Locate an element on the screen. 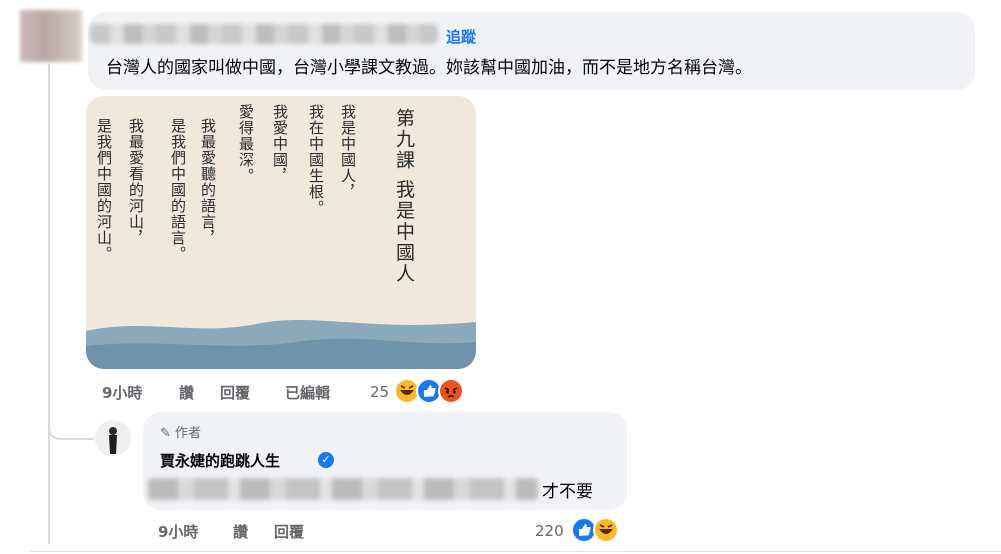 The width and height of the screenshot is (1001, 554). comment-text: 台灣人的國家叫做中國，台灣小學課文教過。妳該幫中國加油，而不是地方名稱台灣。 is located at coordinates (429, 68).